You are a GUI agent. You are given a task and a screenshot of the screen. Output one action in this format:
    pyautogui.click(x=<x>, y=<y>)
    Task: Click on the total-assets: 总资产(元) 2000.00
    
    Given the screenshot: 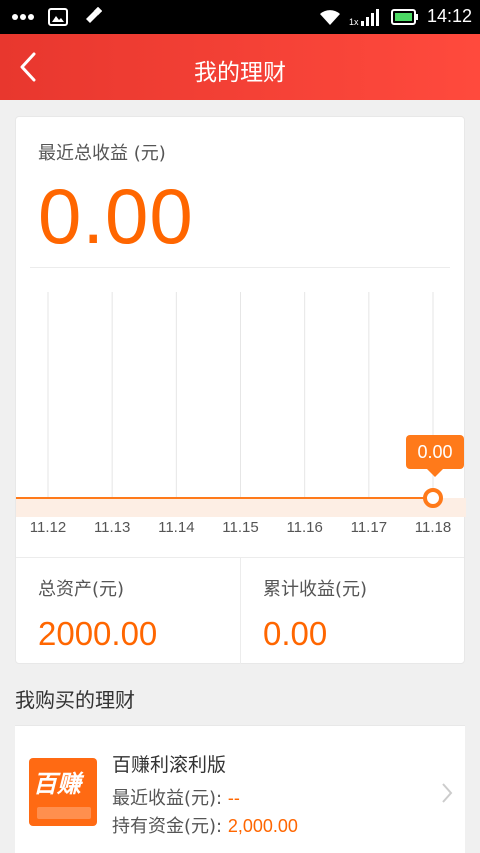 What is the action you would take?
    pyautogui.click(x=97, y=614)
    